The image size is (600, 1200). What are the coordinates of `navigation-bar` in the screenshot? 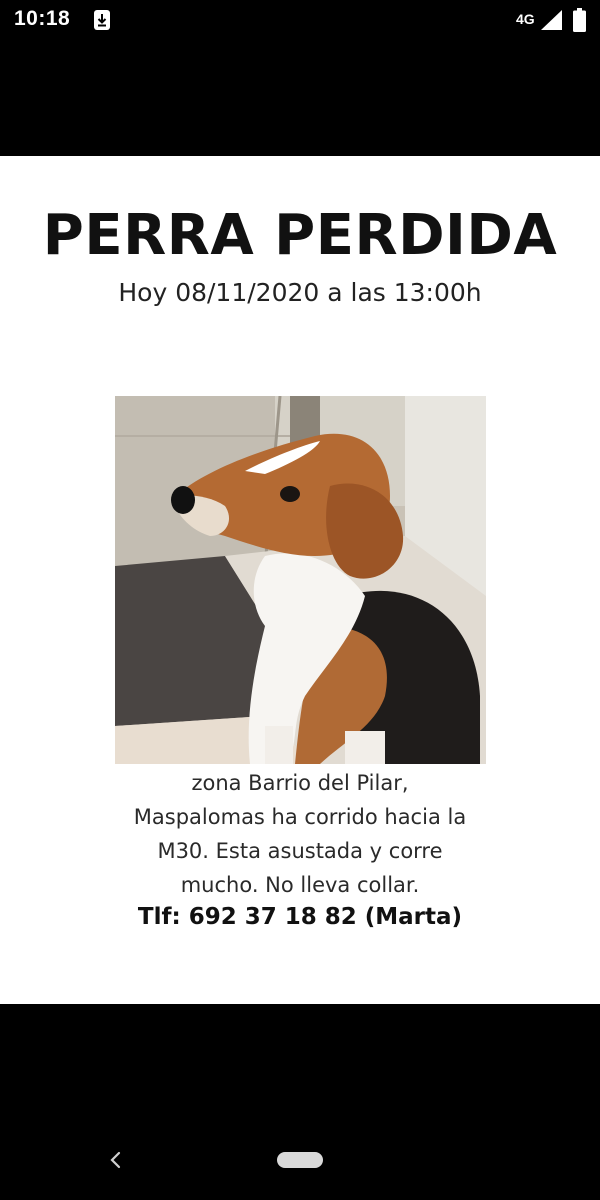 It's located at (300, 1160).